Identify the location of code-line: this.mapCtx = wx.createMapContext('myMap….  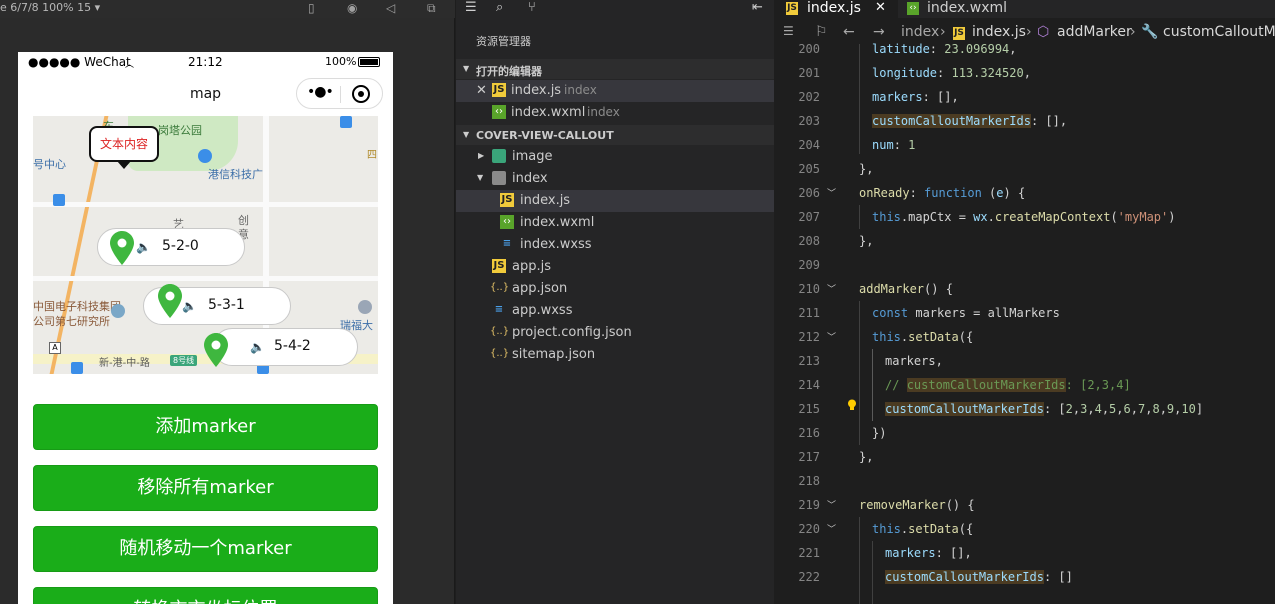
(1023, 217).